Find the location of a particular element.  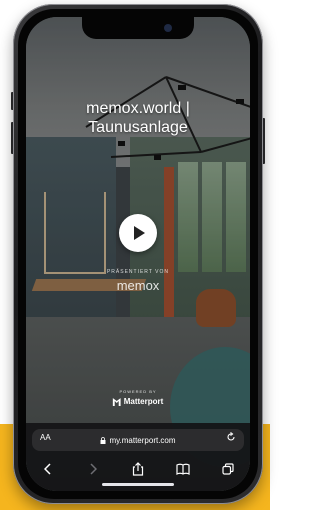

tour-title-line1: memox.world | is located at coordinates (138, 108).